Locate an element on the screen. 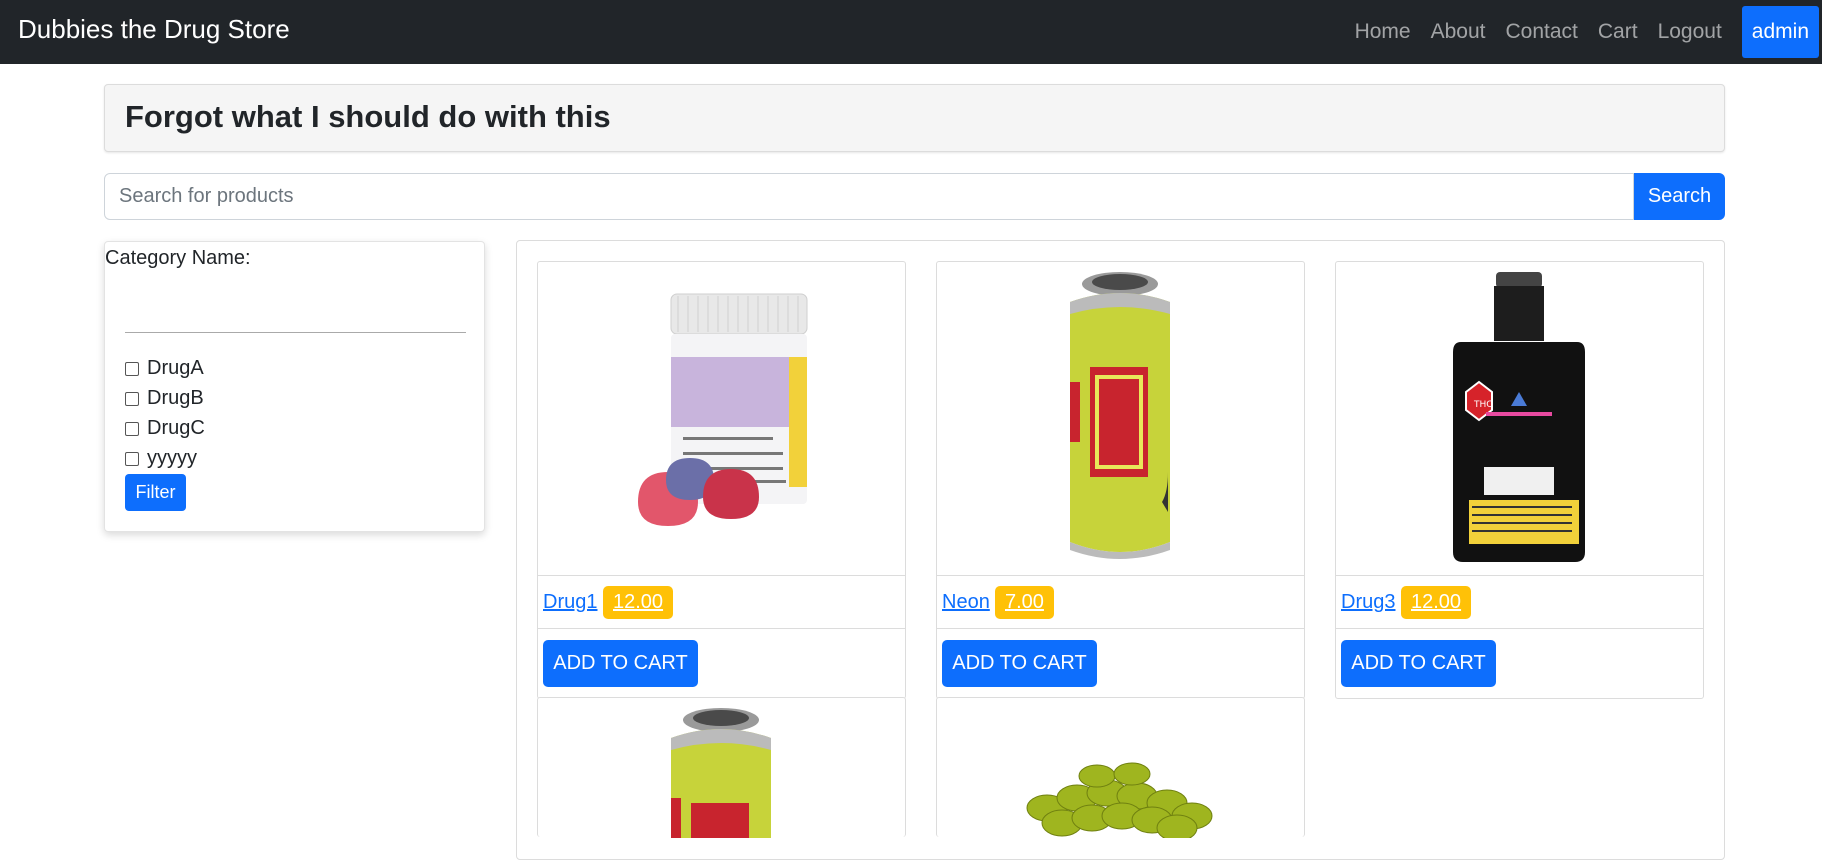 This screenshot has width=1822, height=860. product-card: Drug1 12.00 ADD TO CART is located at coordinates (721, 480).